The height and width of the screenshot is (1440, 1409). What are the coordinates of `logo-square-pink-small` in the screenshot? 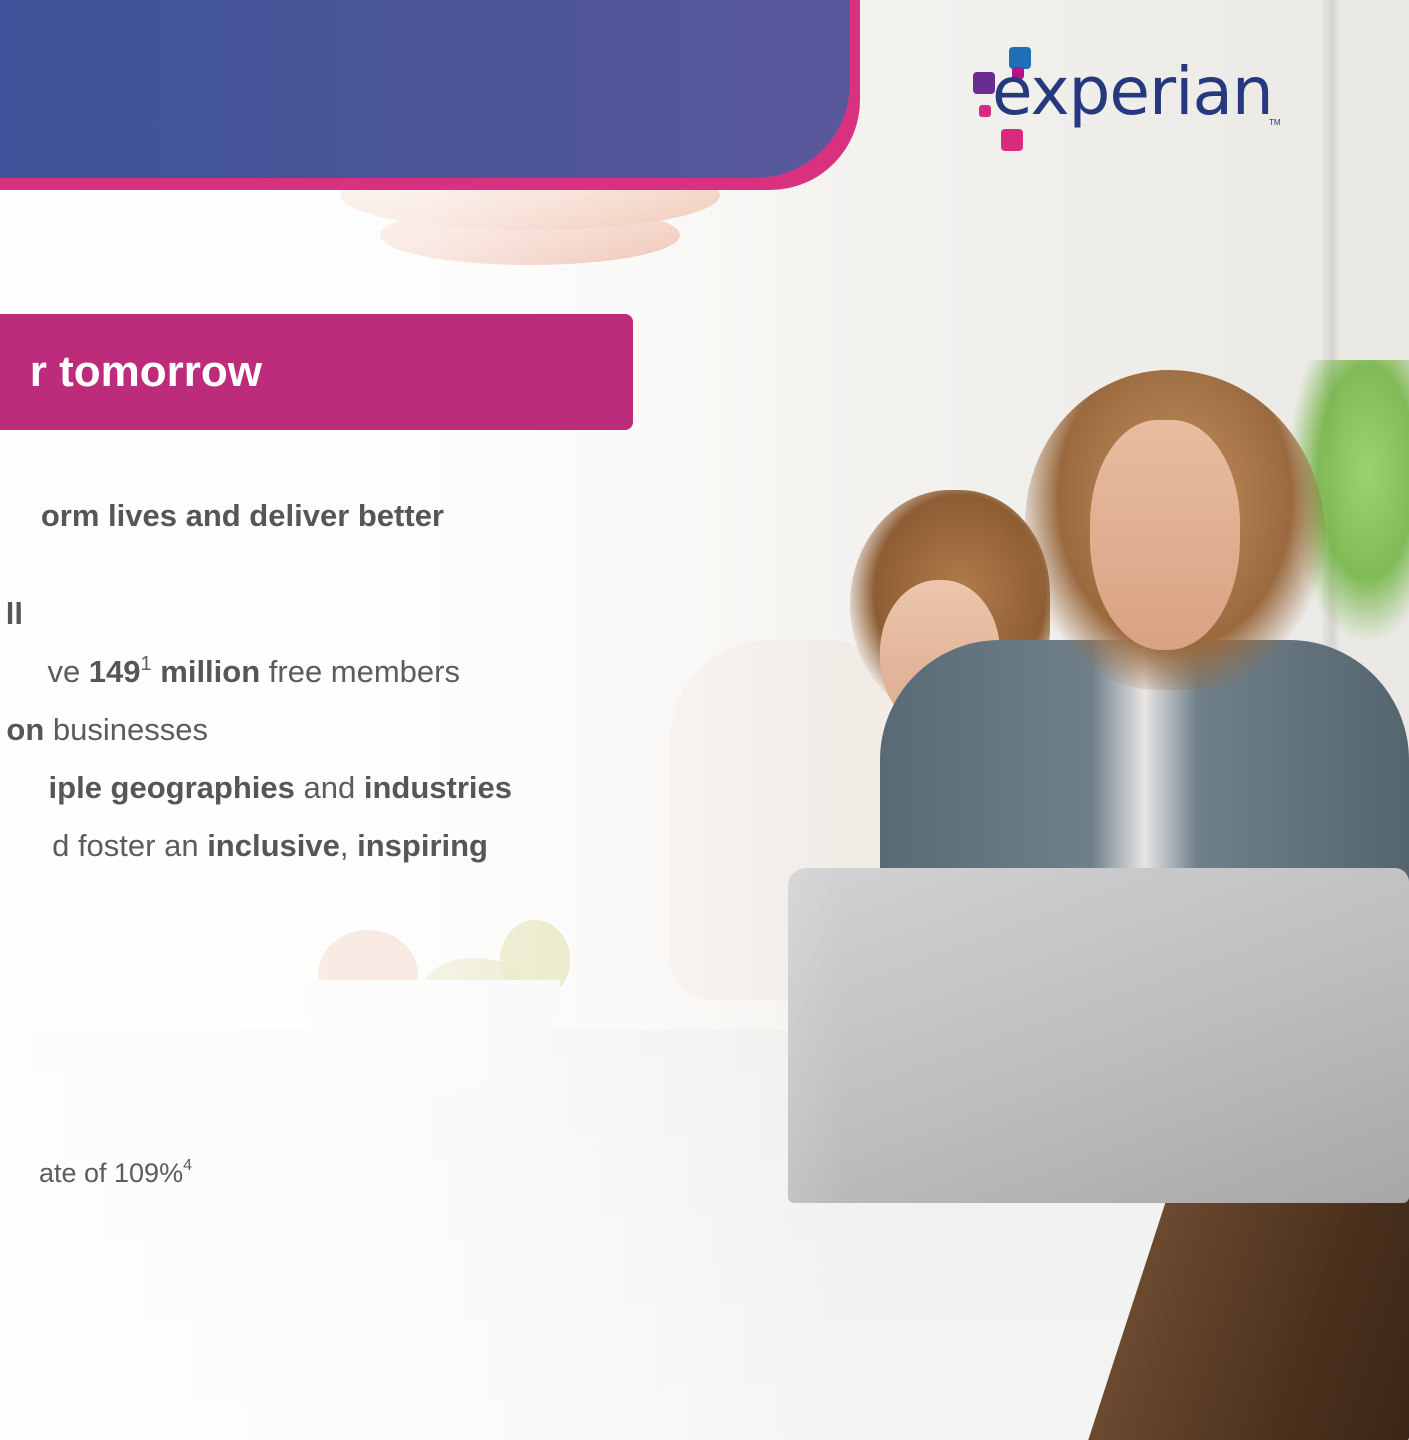 It's located at (985, 111).